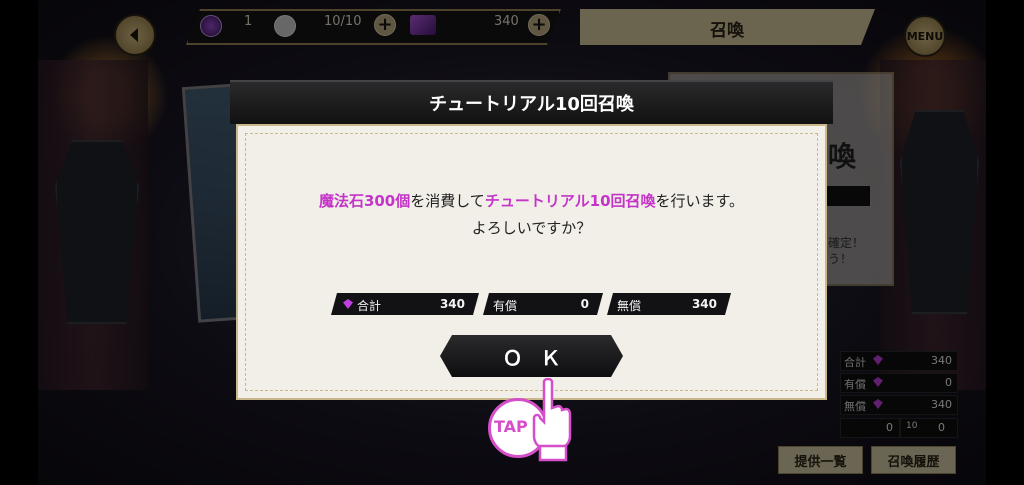 Image resolution: width=1024 pixels, height=485 pixels. What do you see at coordinates (505, 306) in the screenshot?
I see `stat-label: 有償` at bounding box center [505, 306].